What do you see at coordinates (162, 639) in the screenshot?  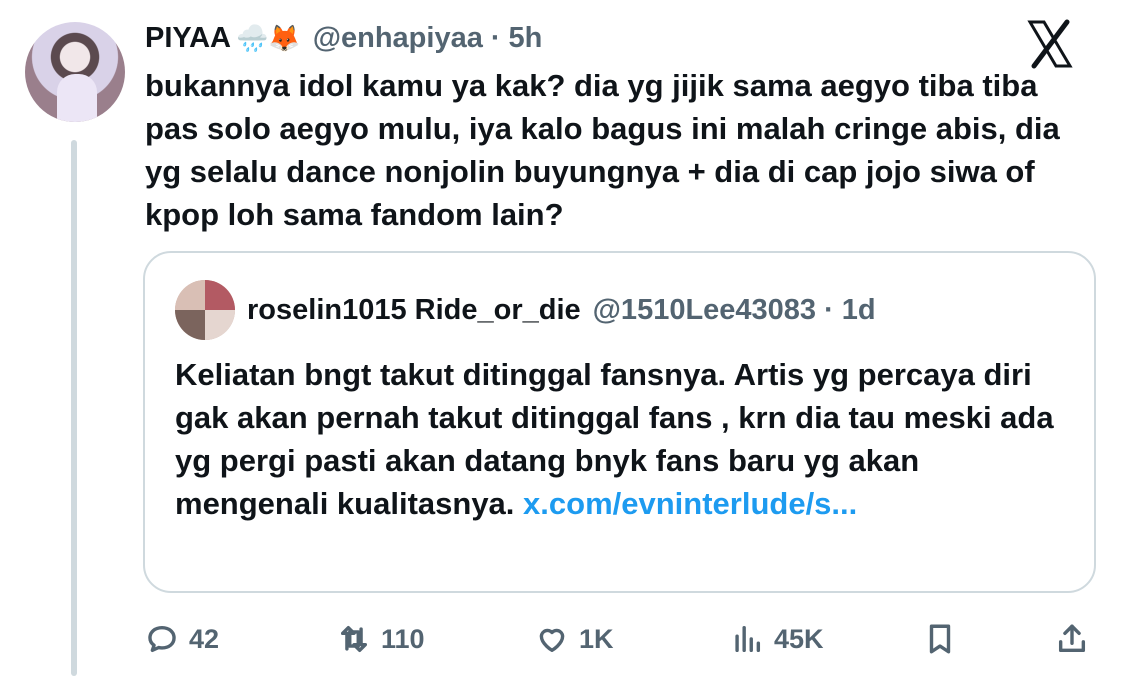 I see `reply-icon` at bounding box center [162, 639].